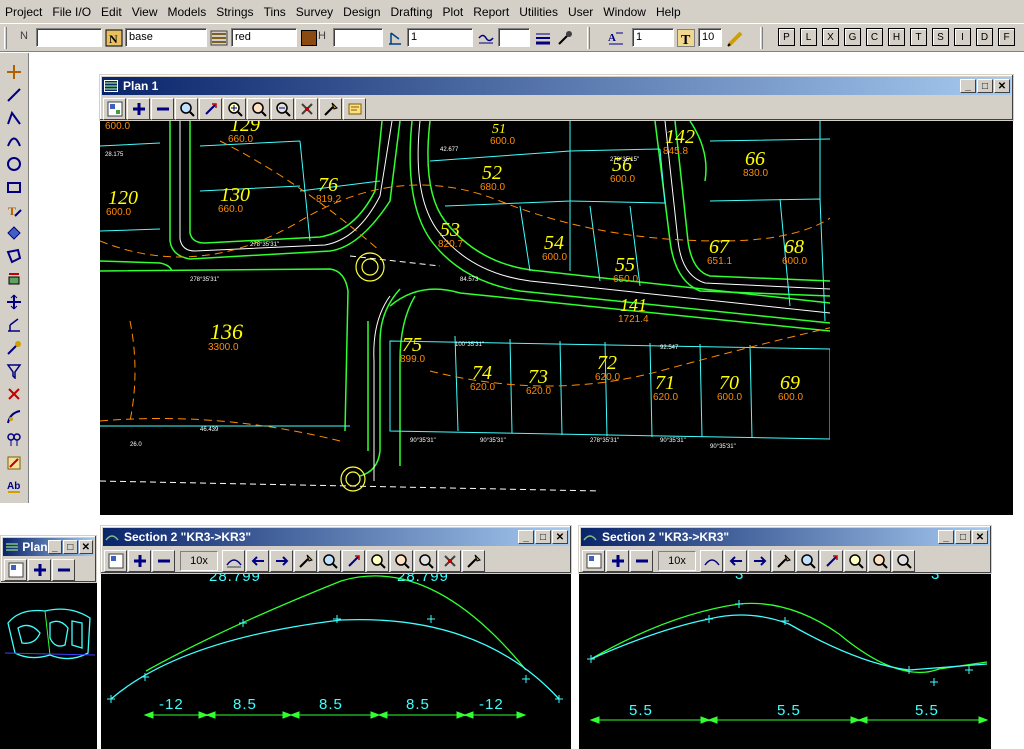 The width and height of the screenshot is (1024, 749). Describe the element at coordinates (71, 12) in the screenshot. I see `menu-file-io: File I/O` at that location.